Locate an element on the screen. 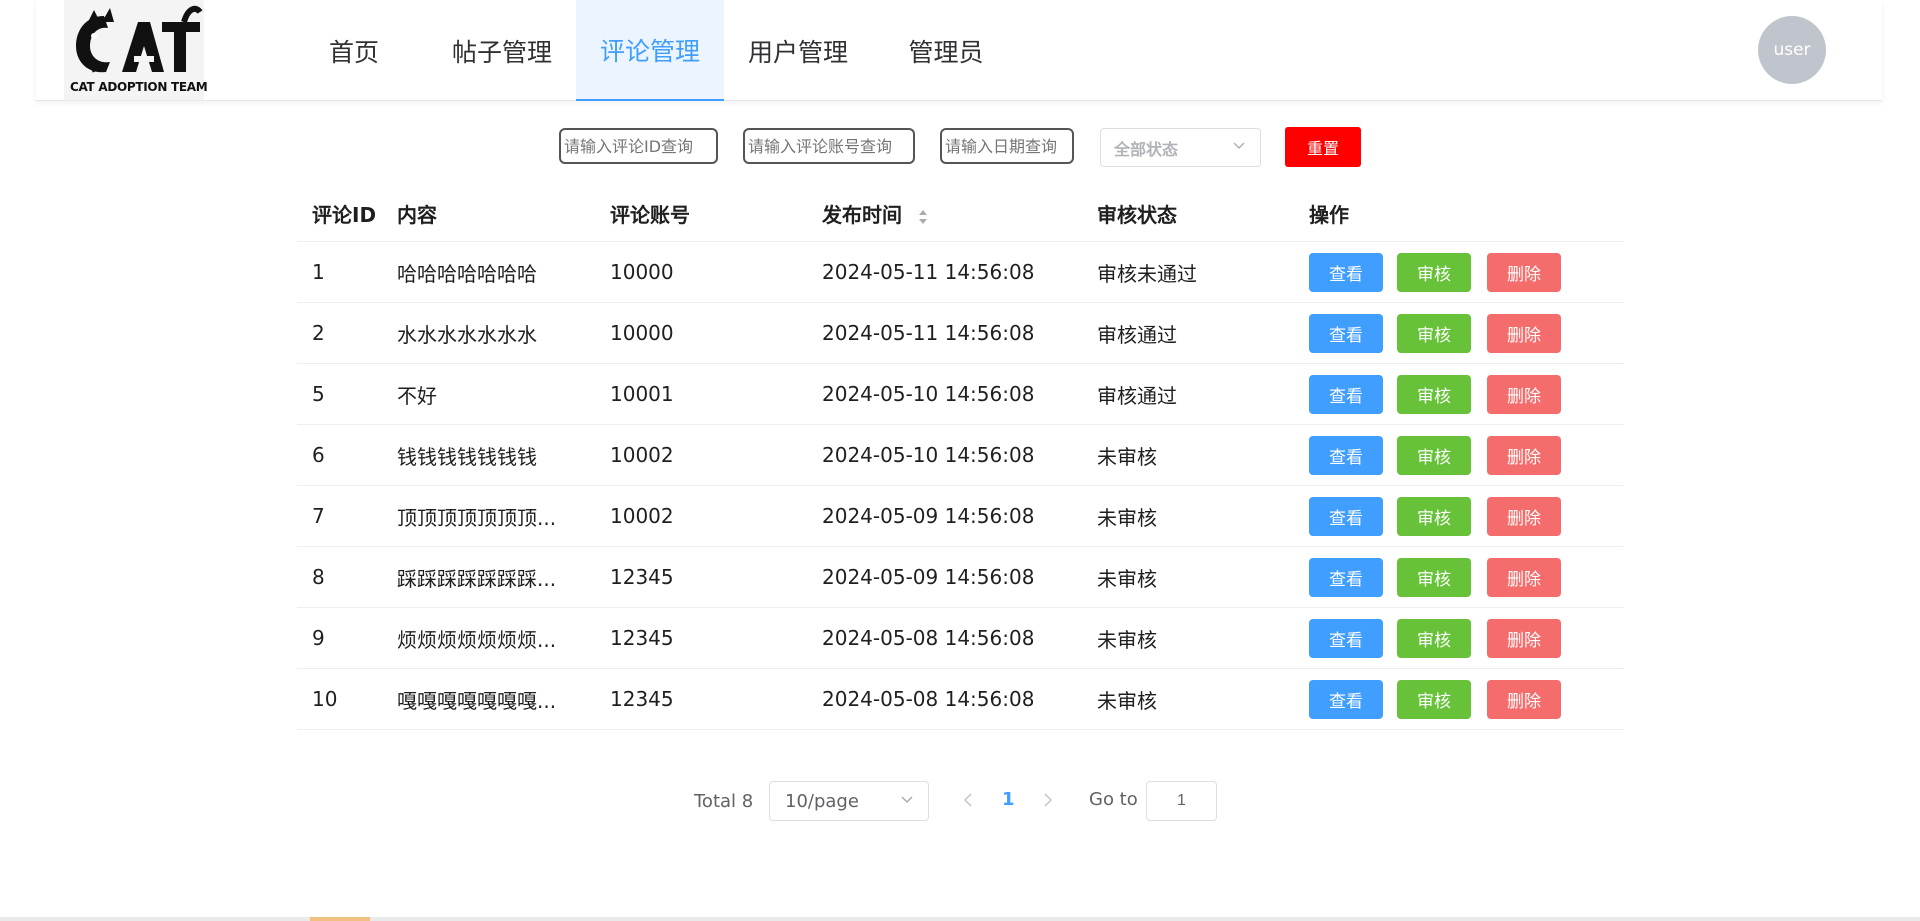  cell-comment-id: 5 is located at coordinates (318, 394).